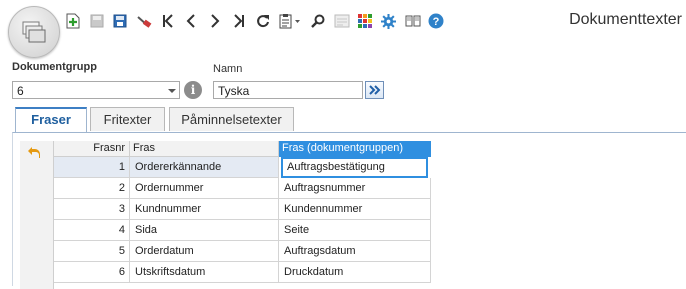 The height and width of the screenshot is (289, 686). I want to click on refresh-icon, so click(262, 21).